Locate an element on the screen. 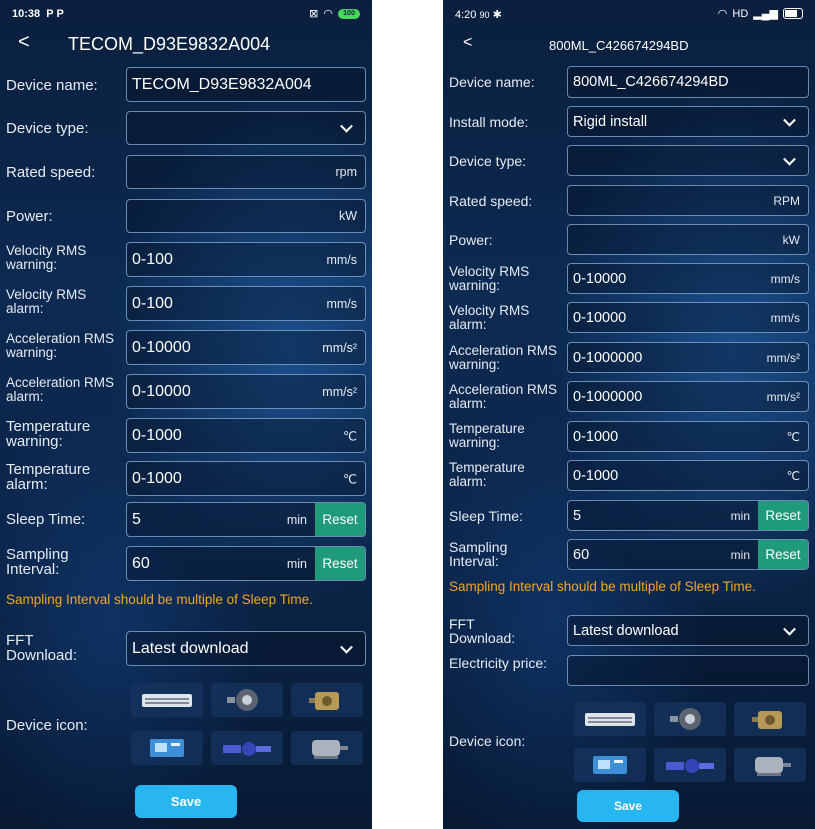 The image size is (815, 829). accel-warning-input: 0-10000 mm/s² is located at coordinates (246, 347).